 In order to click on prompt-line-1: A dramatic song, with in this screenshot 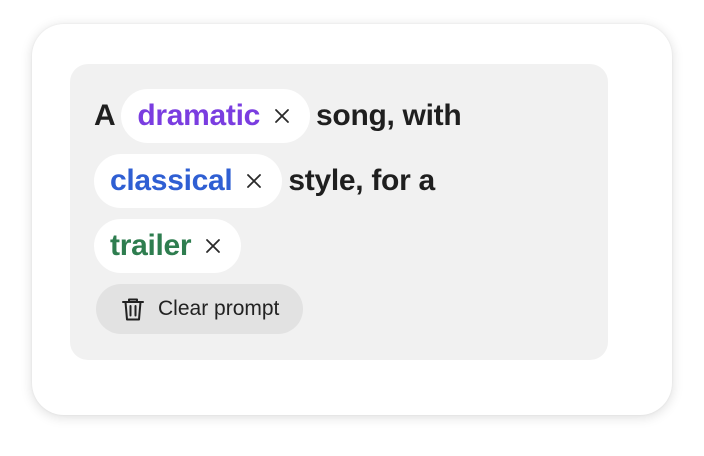, I will do `click(278, 116)`.